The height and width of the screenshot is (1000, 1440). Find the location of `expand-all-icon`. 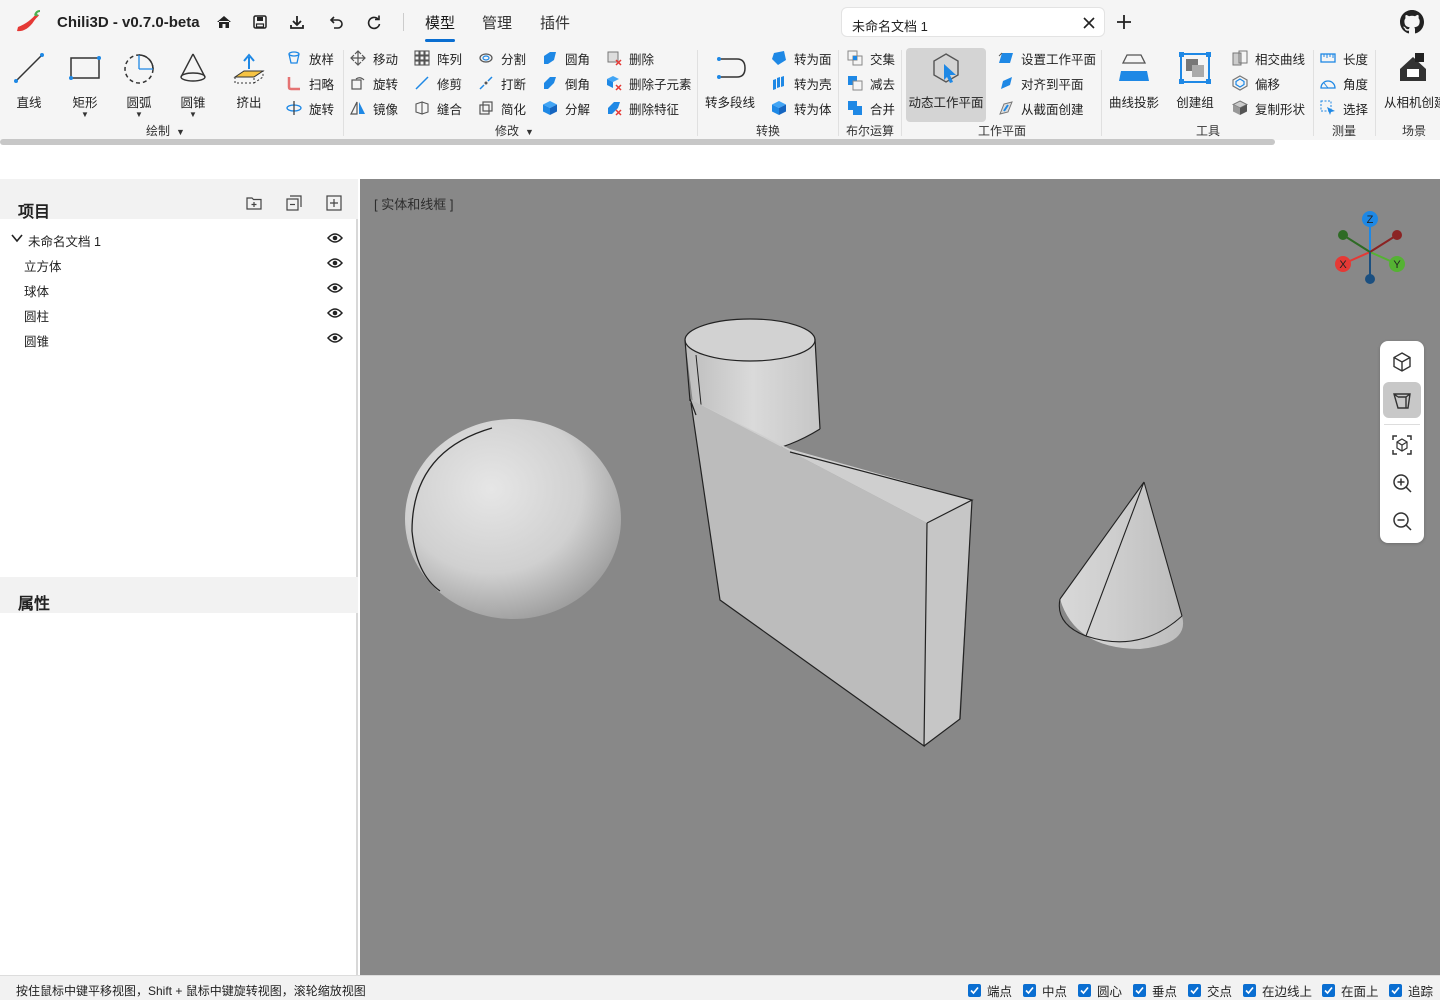

expand-all-icon is located at coordinates (334, 203).